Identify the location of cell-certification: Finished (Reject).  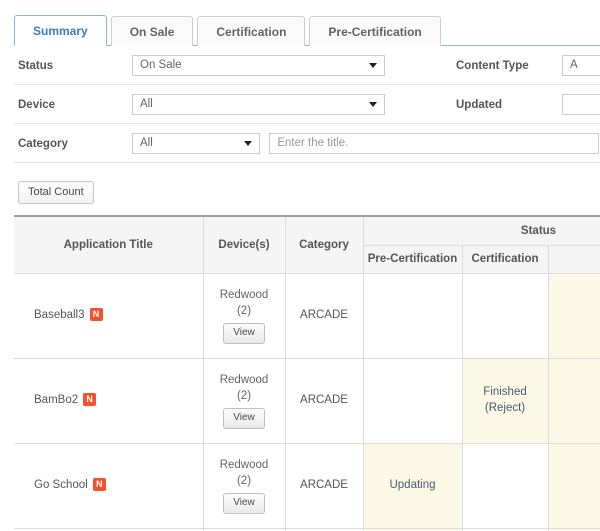
(505, 401).